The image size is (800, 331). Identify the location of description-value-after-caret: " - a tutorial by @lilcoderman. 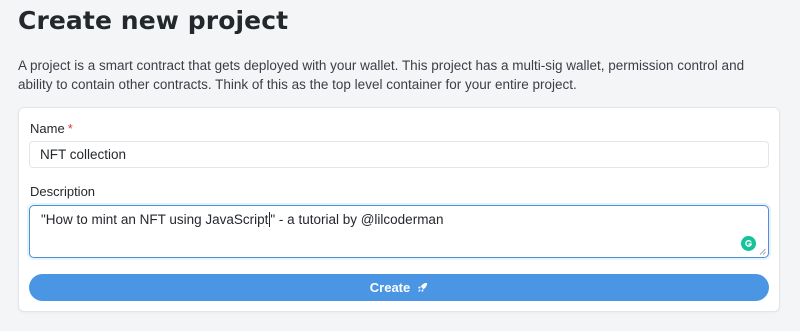
(357, 219).